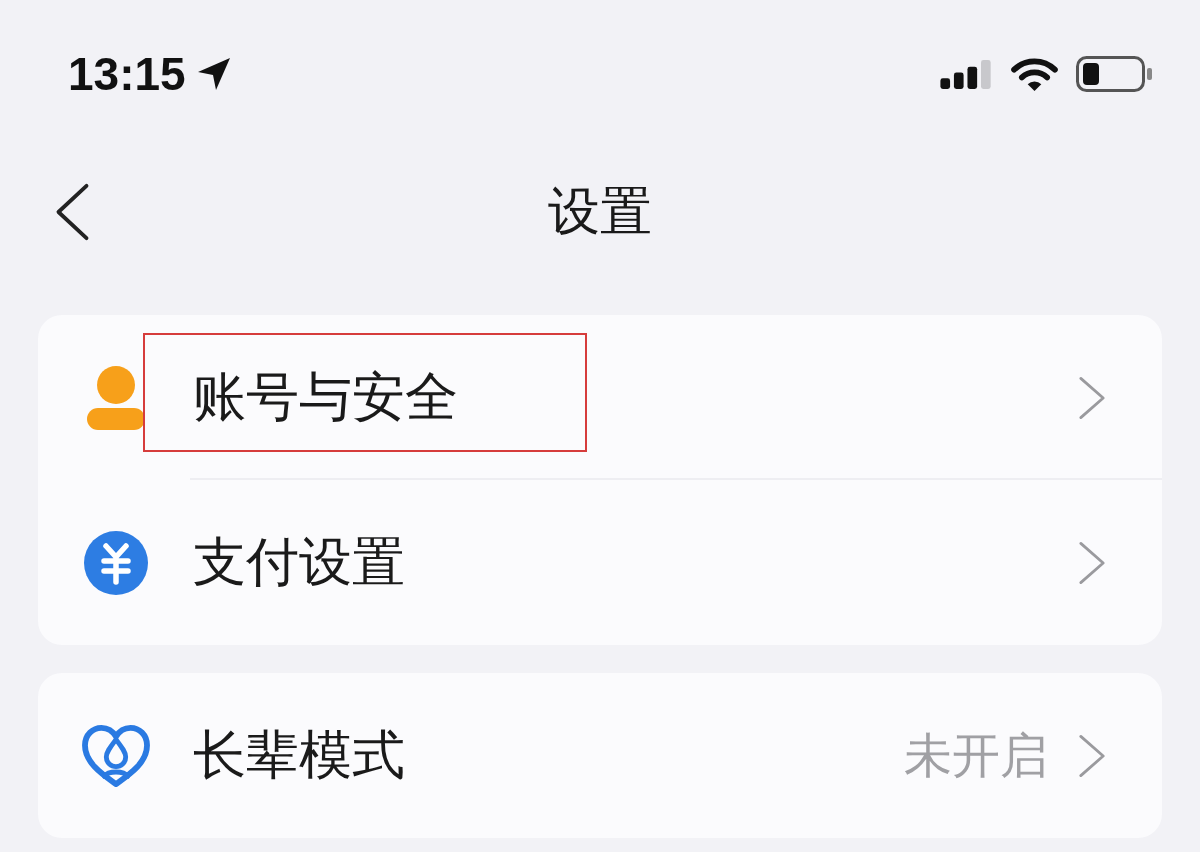  Describe the element at coordinates (976, 755) in the screenshot. I see `status-value: 未开启` at that location.